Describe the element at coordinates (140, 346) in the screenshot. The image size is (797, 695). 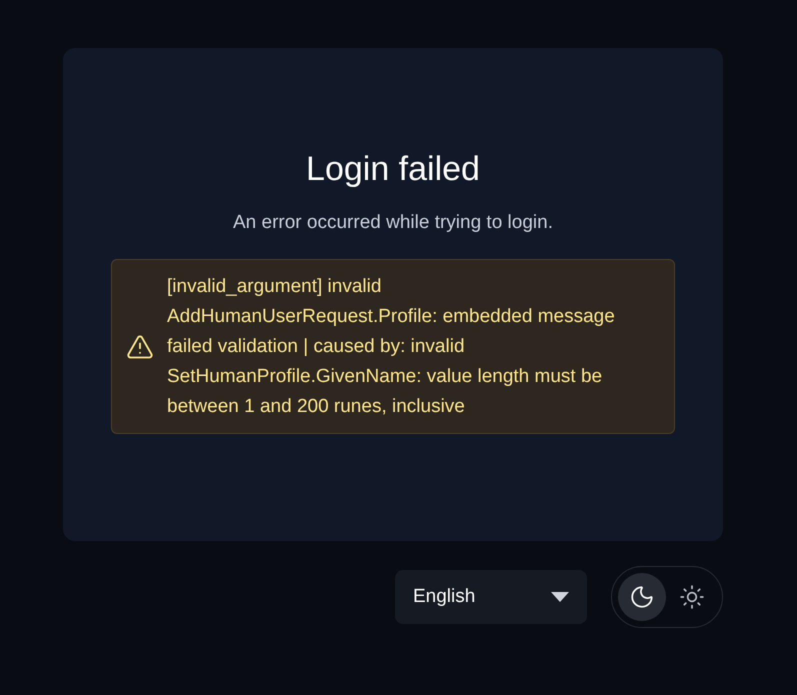
I see `warning-icon` at that location.